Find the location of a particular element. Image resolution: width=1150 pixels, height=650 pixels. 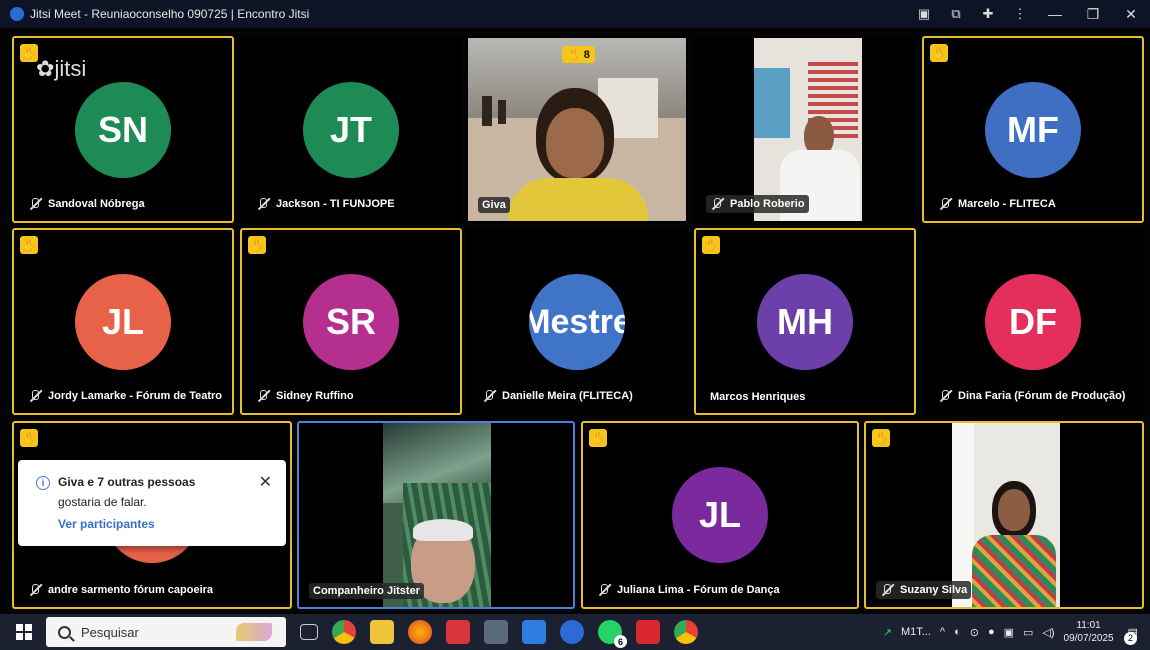

avatar: SR is located at coordinates (351, 322).